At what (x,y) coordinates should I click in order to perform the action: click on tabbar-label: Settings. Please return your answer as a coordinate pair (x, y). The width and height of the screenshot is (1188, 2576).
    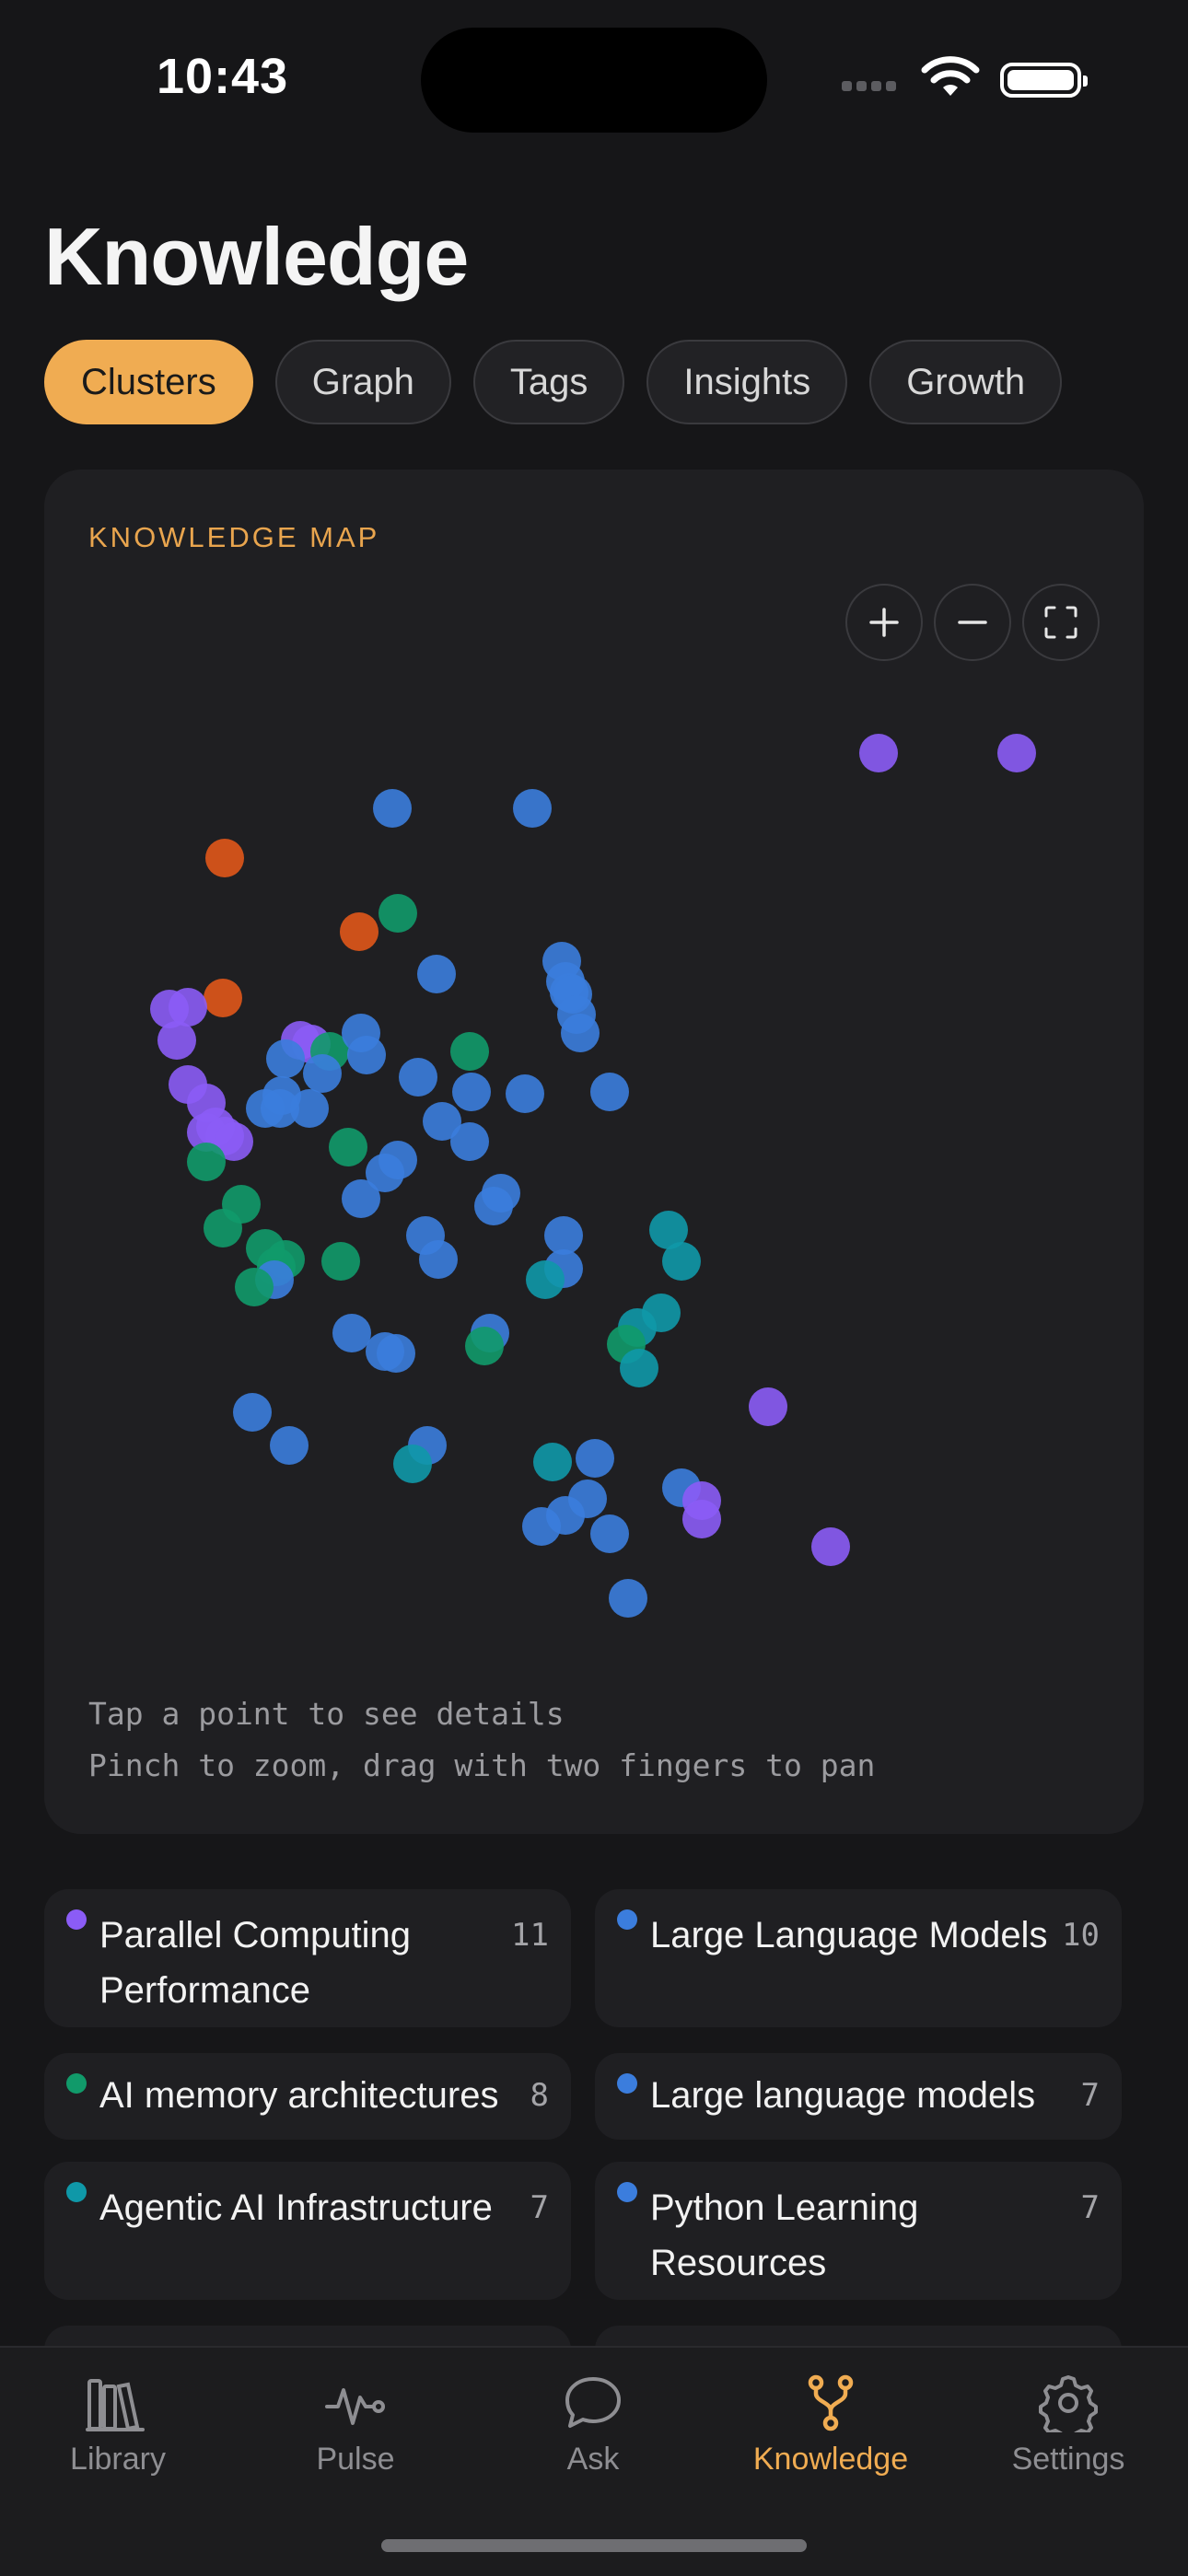
    Looking at the image, I should click on (1068, 2459).